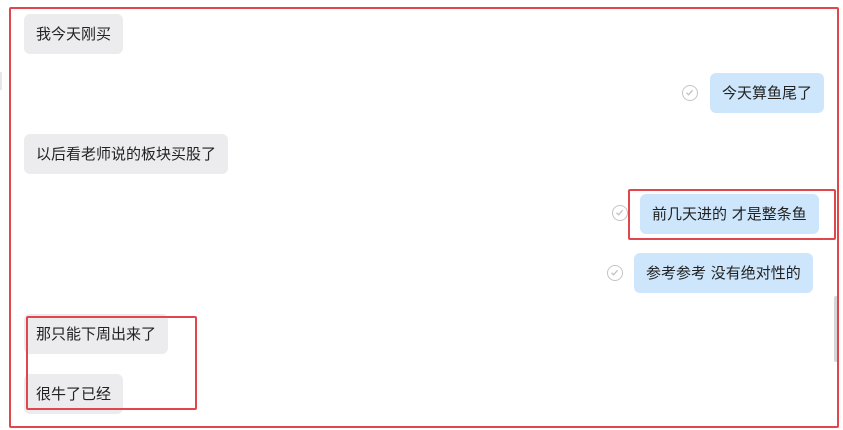 This screenshot has height=430, width=843. Describe the element at coordinates (1, 81) in the screenshot. I see `left-edge-marker` at that location.